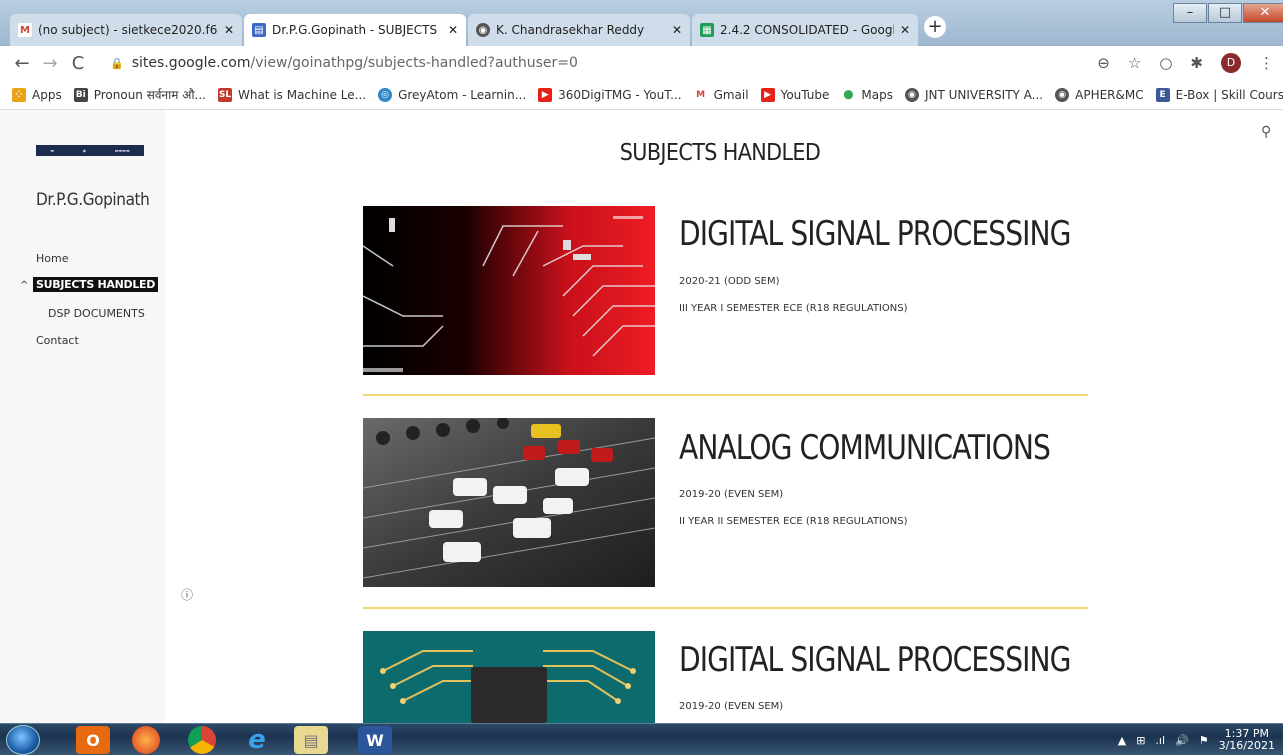  What do you see at coordinates (767, 94) in the screenshot?
I see `youtube-icon: ▶` at bounding box center [767, 94].